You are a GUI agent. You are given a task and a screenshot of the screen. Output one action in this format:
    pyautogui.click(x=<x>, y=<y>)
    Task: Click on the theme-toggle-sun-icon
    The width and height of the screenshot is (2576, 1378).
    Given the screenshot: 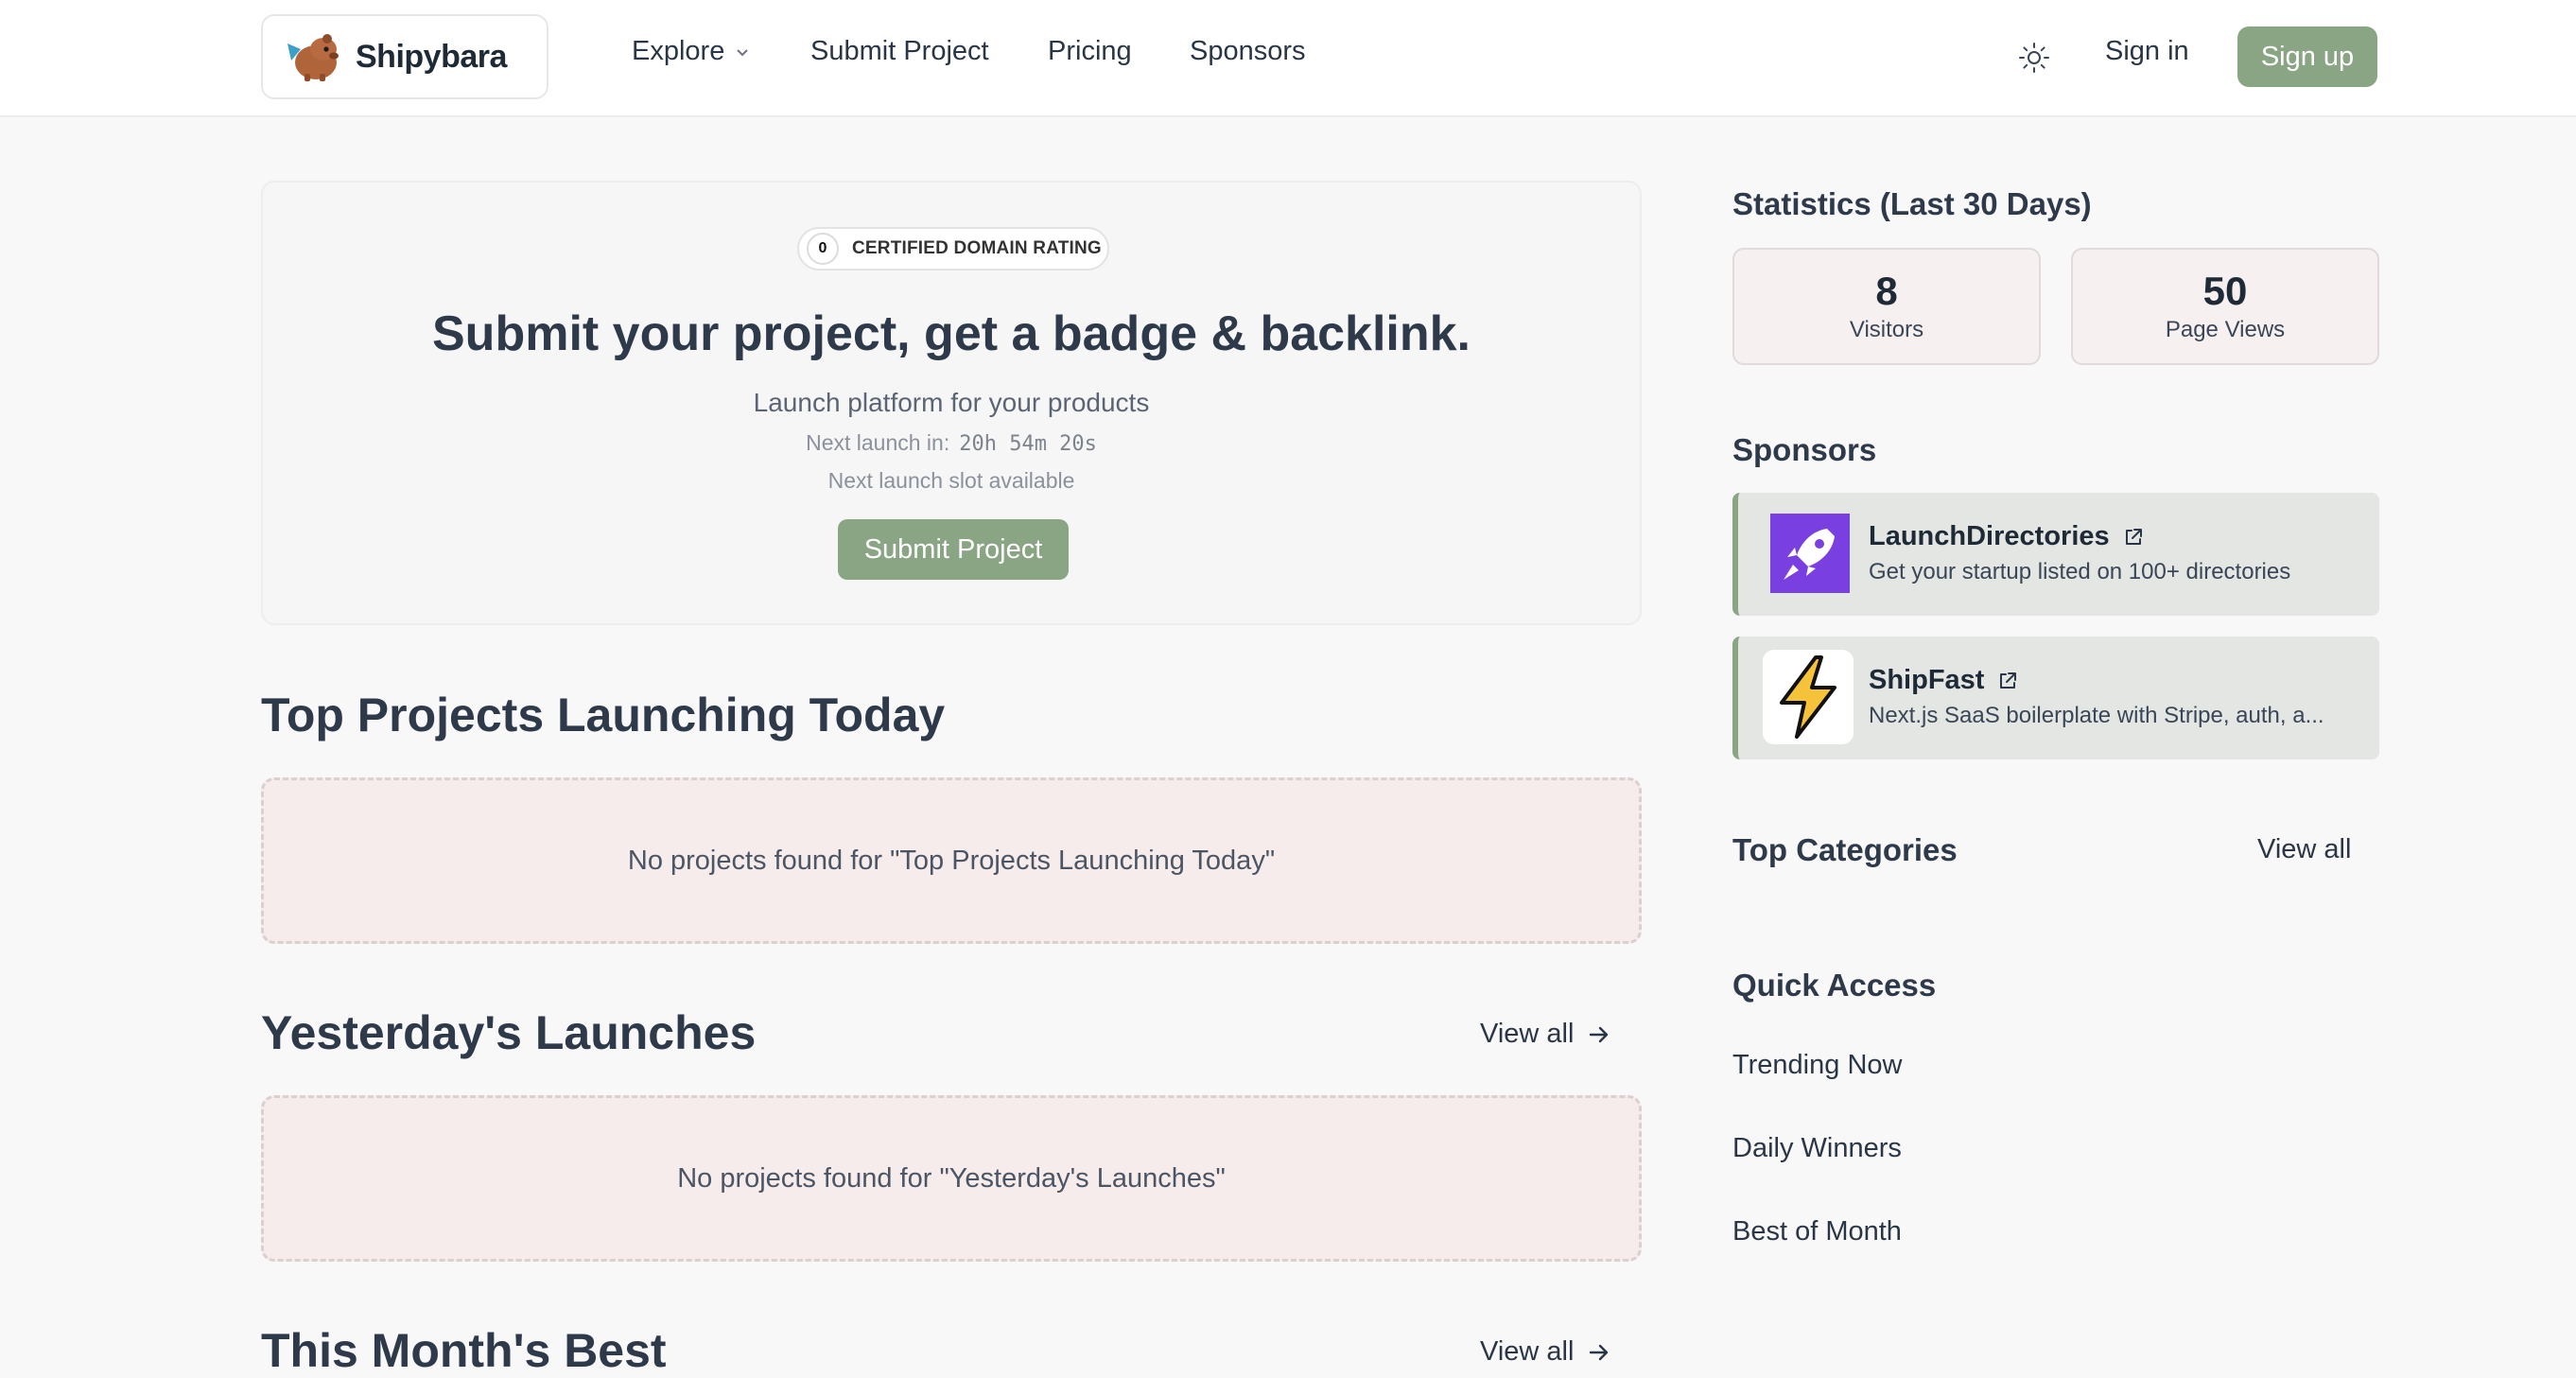 What is the action you would take?
    pyautogui.click(x=2034, y=58)
    